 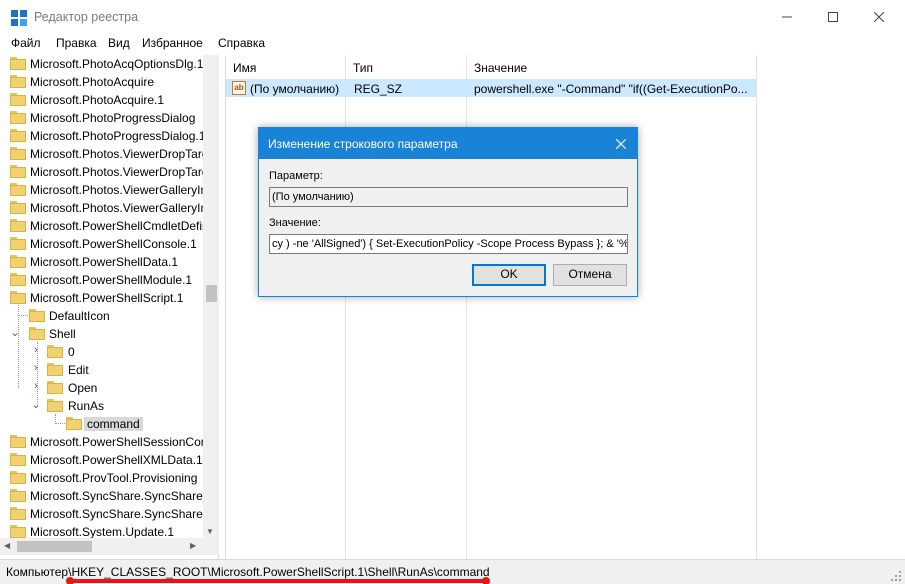 I want to click on maximize-icon, so click(x=833, y=17).